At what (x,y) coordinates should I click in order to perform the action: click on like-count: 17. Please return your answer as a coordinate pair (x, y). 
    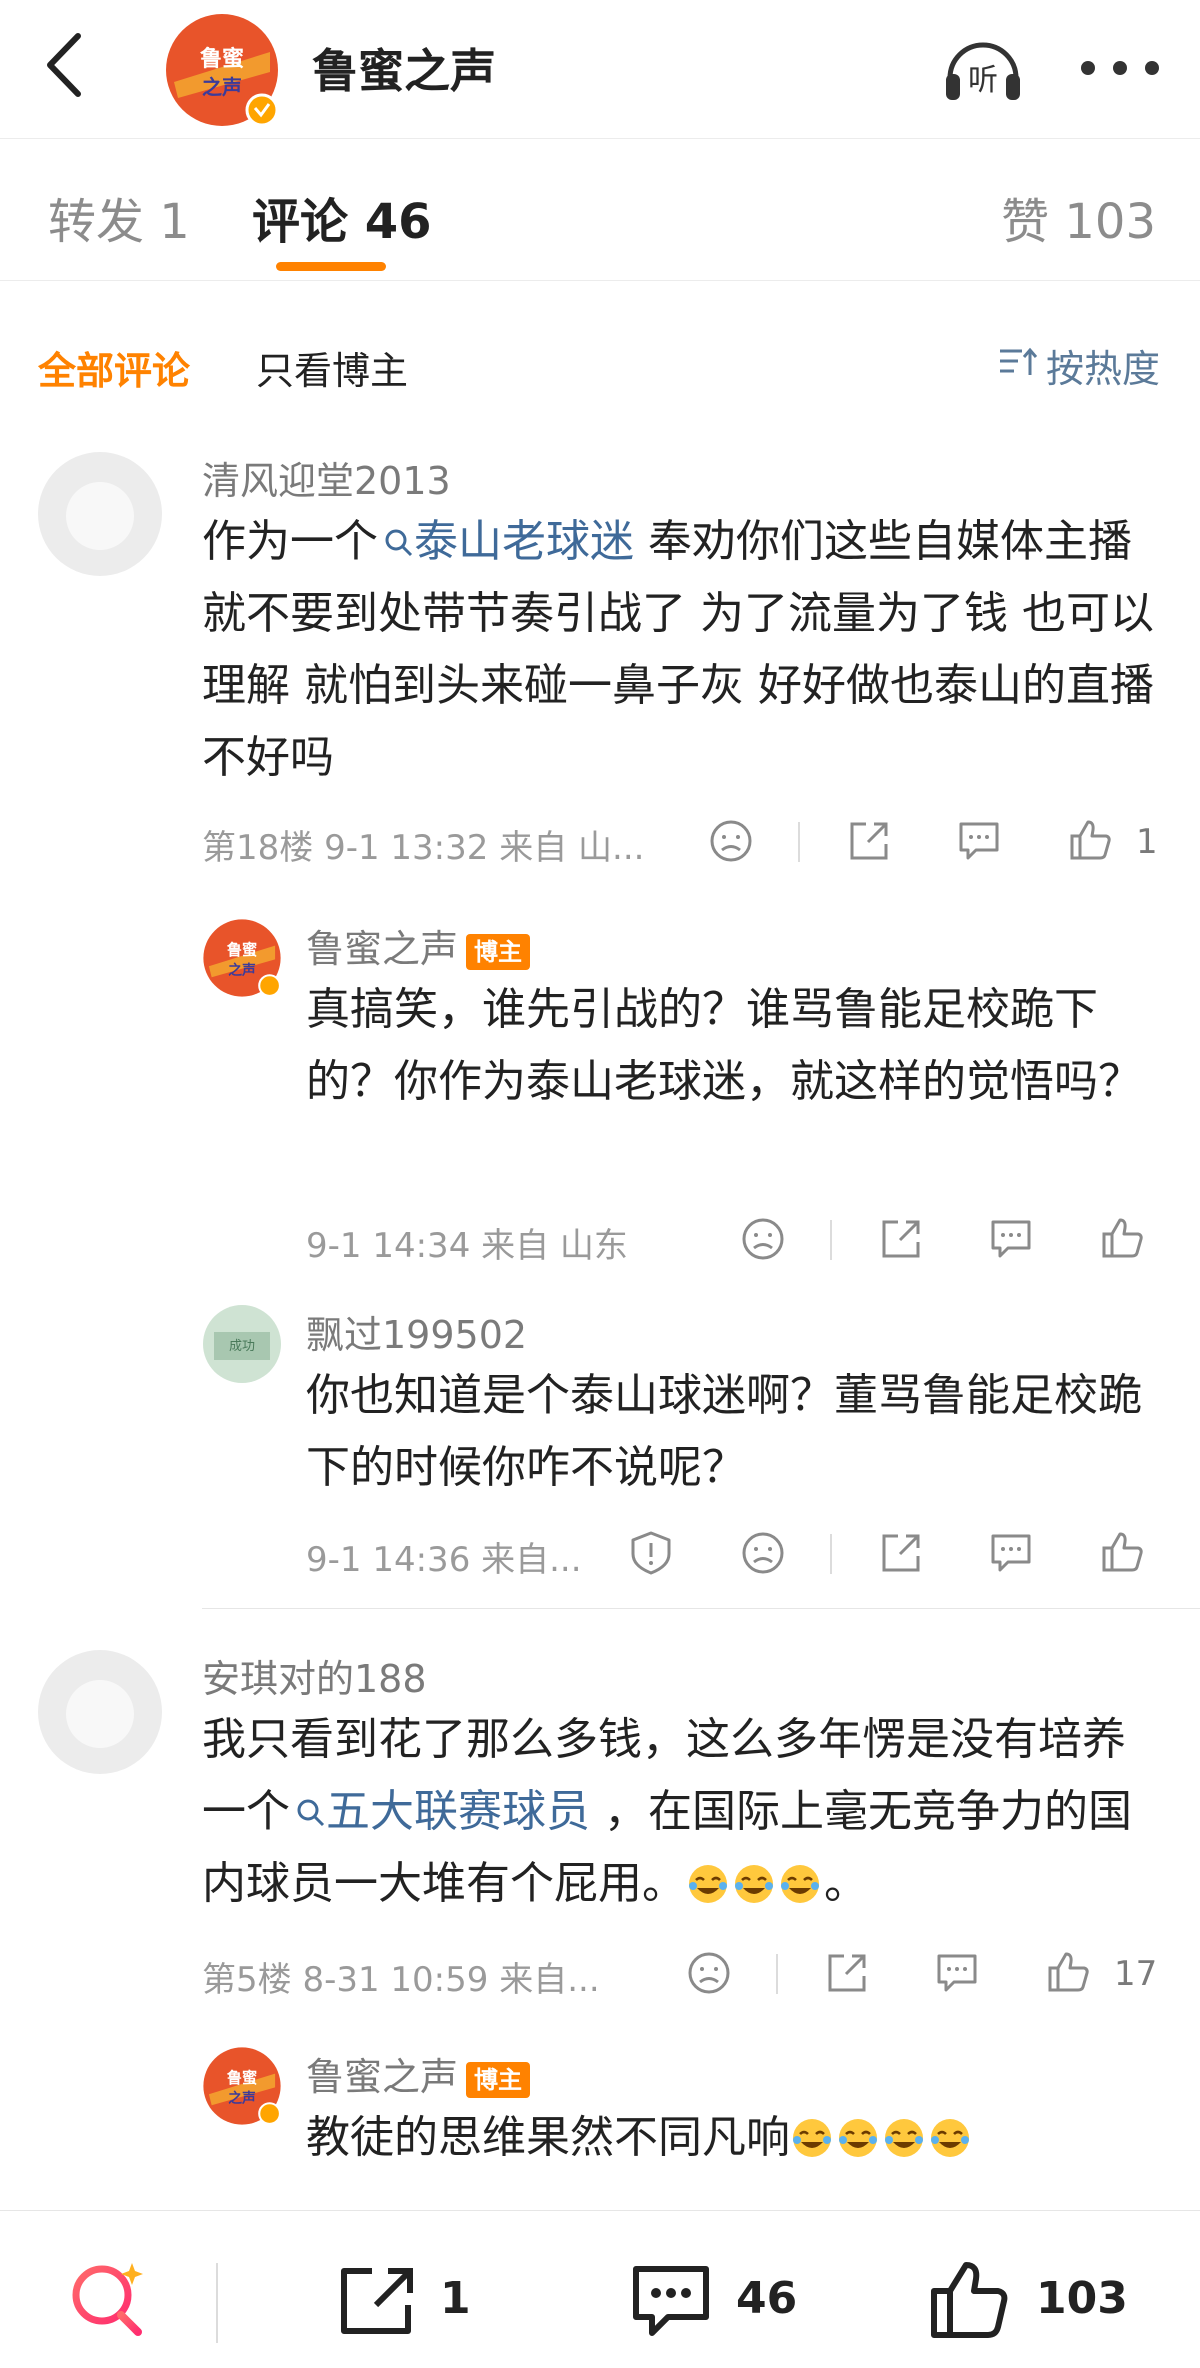
    Looking at the image, I should click on (1136, 1974).